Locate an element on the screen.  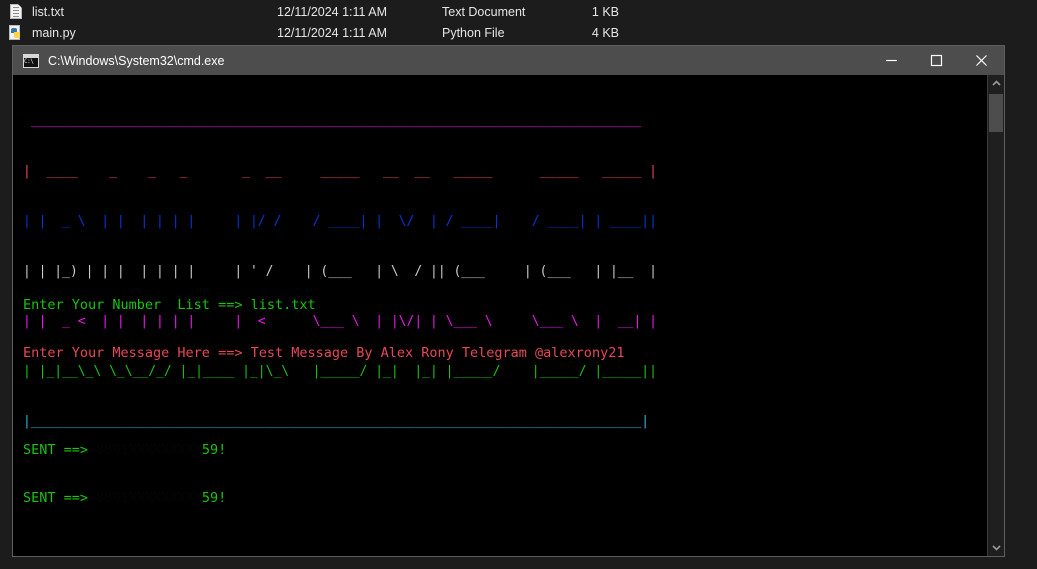
file-name: list.txt is located at coordinates (48, 11).